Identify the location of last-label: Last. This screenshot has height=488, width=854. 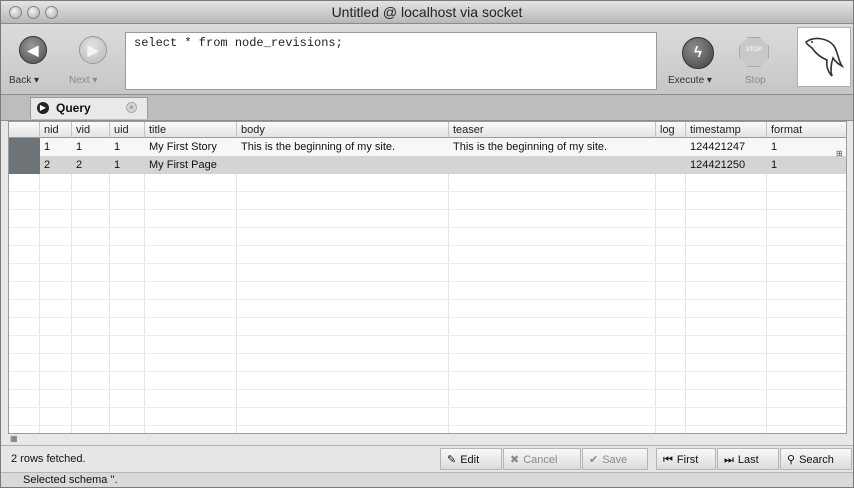
(748, 460).